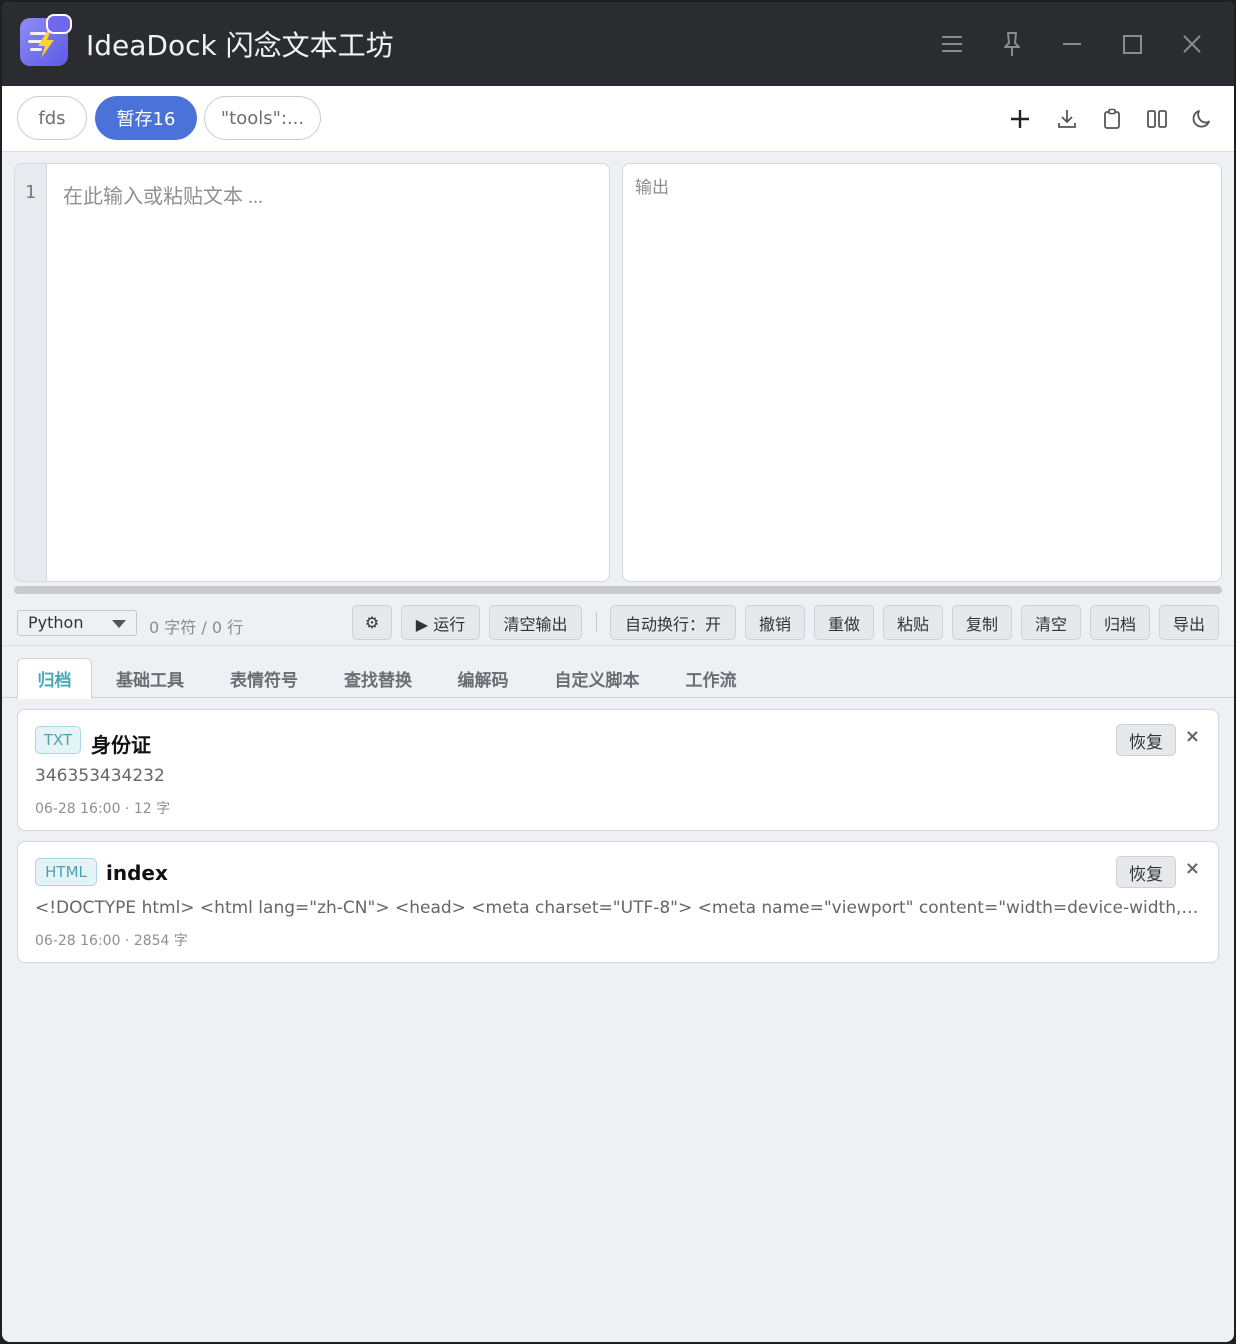 This screenshot has height=1344, width=1236. What do you see at coordinates (66, 872) in the screenshot?
I see `type-badge: HTML` at bounding box center [66, 872].